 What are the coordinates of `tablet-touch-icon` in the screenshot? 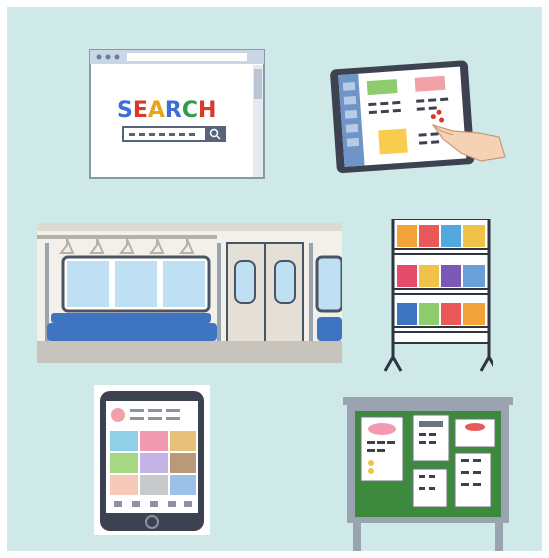 It's located at (418, 115).